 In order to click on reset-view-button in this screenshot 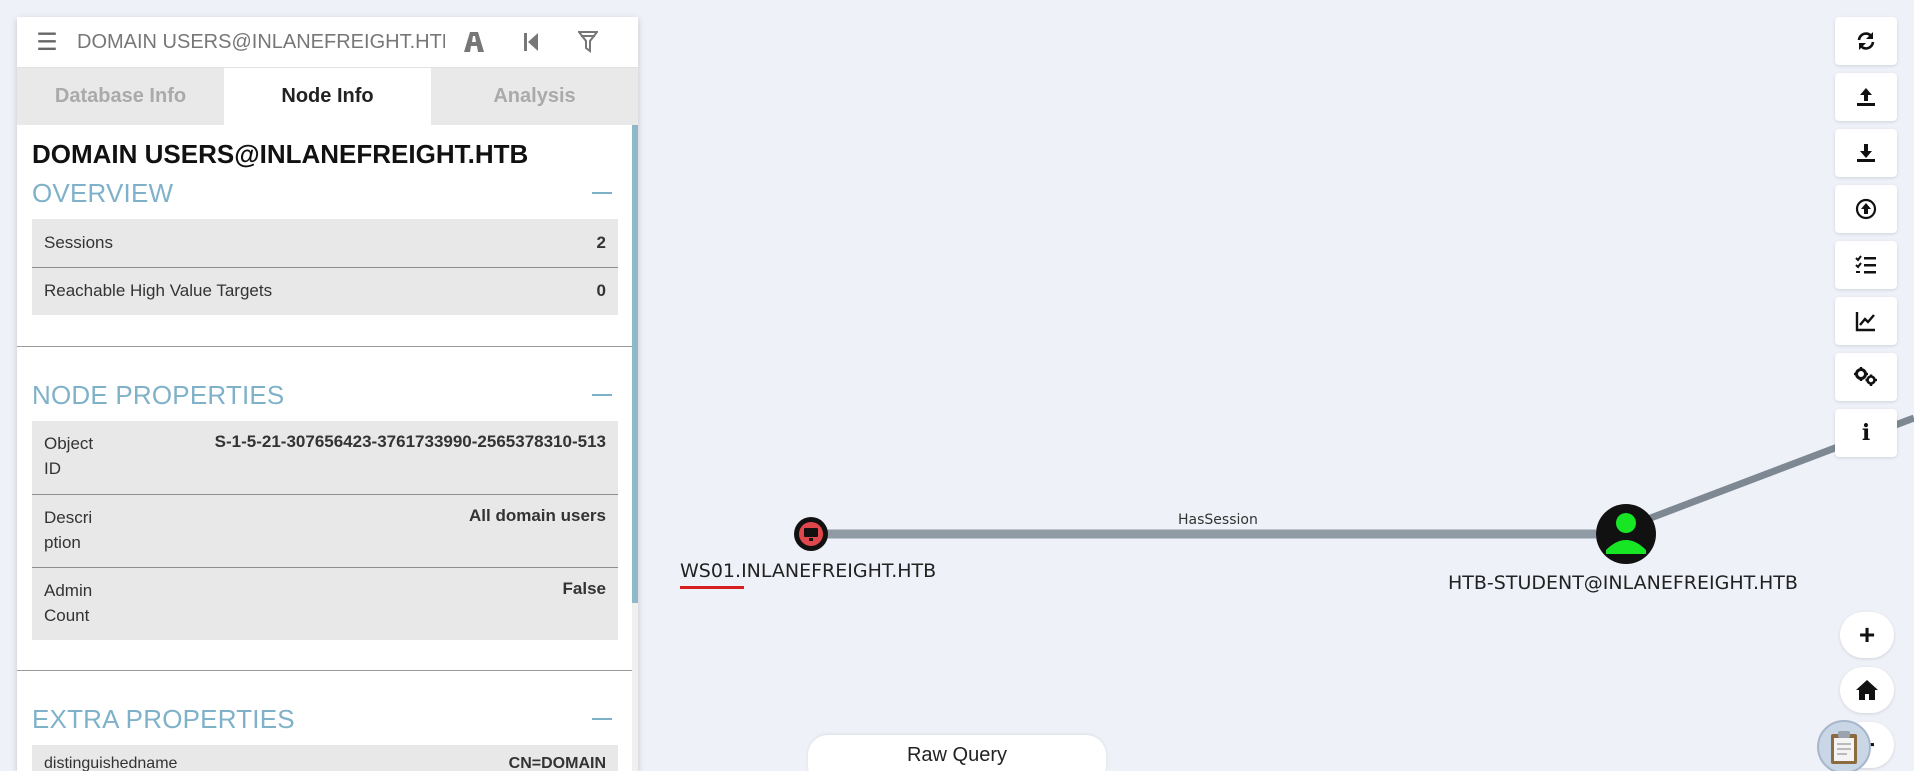, I will do `click(1867, 690)`.